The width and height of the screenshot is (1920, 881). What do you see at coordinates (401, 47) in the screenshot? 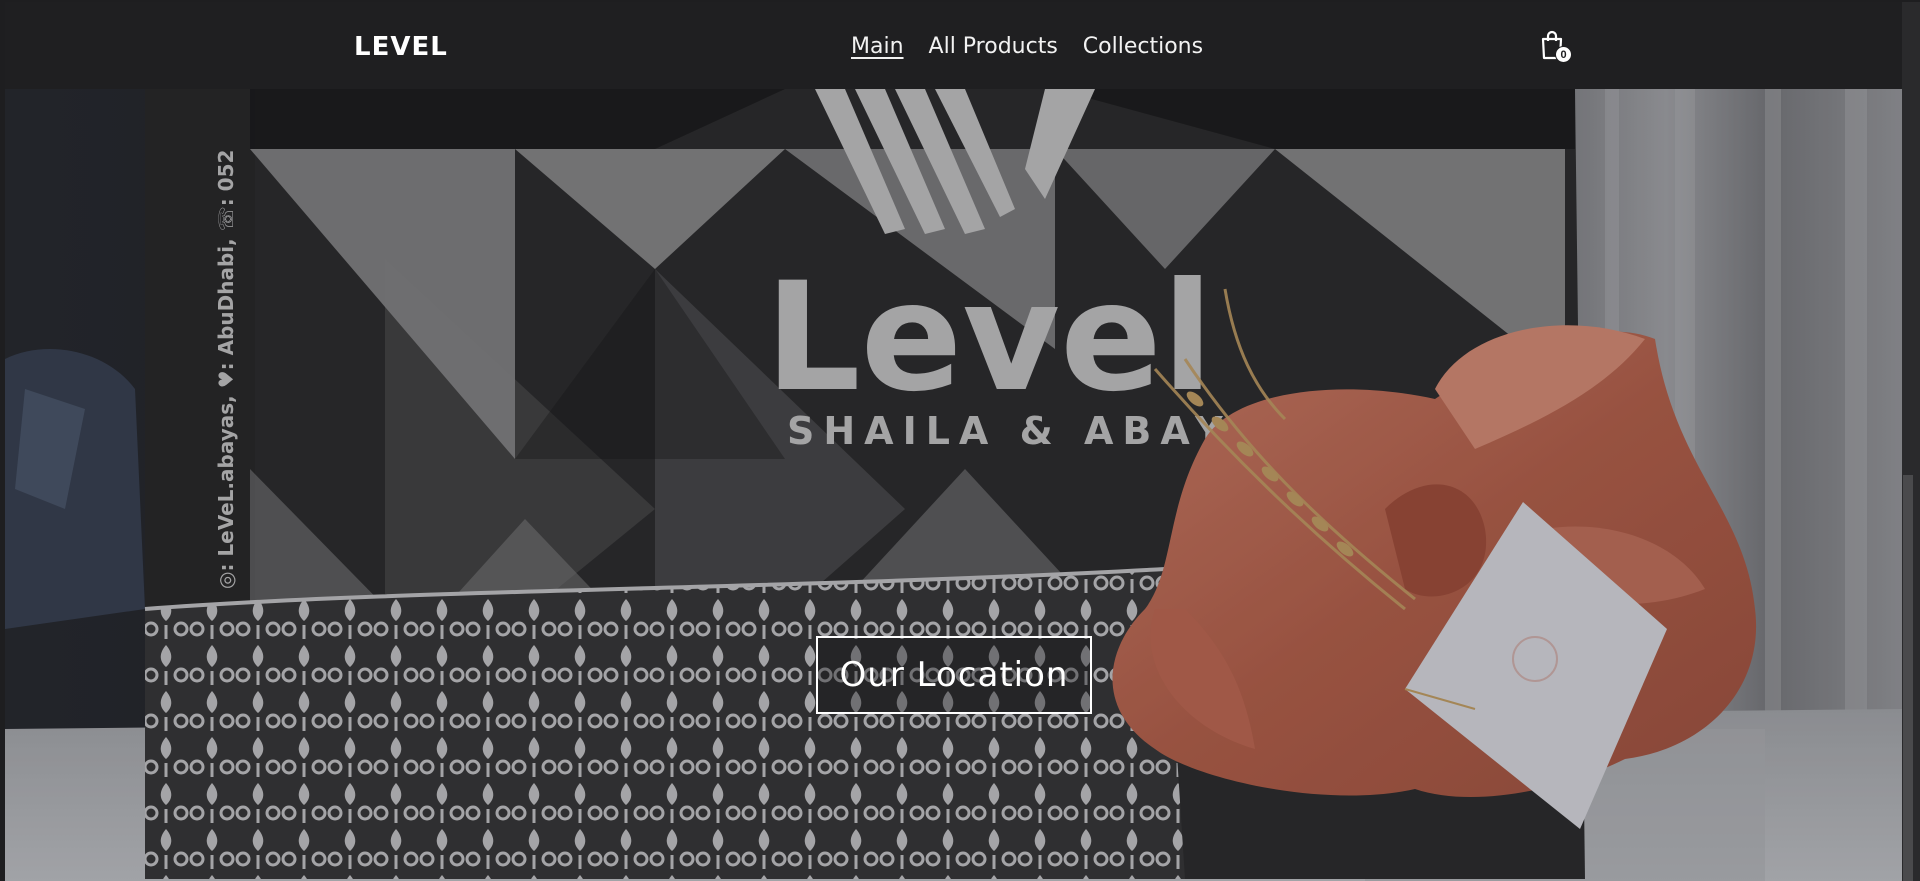
I see `site-logo: LEVEL` at bounding box center [401, 47].